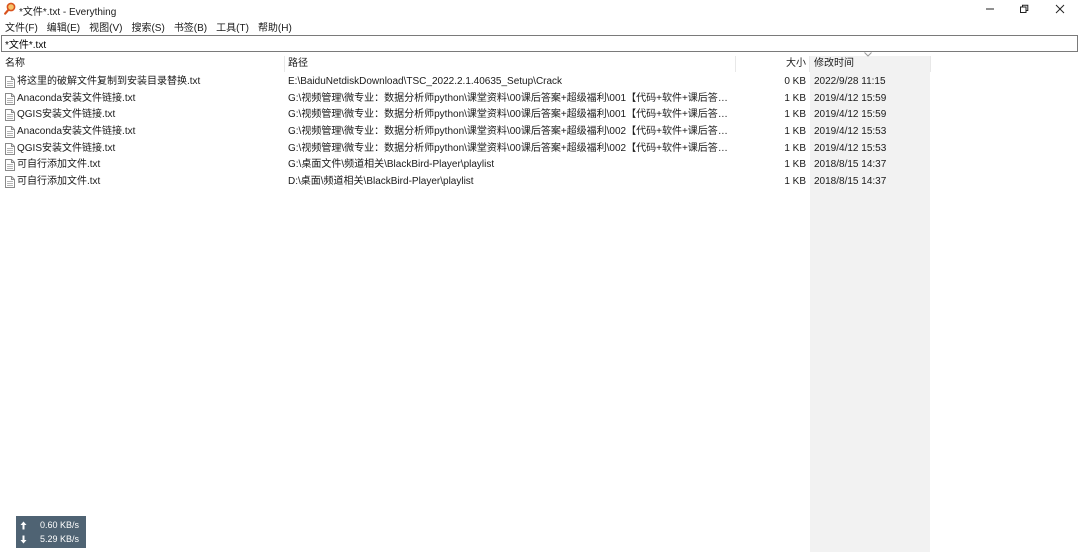  I want to click on search-input, so click(539, 43).